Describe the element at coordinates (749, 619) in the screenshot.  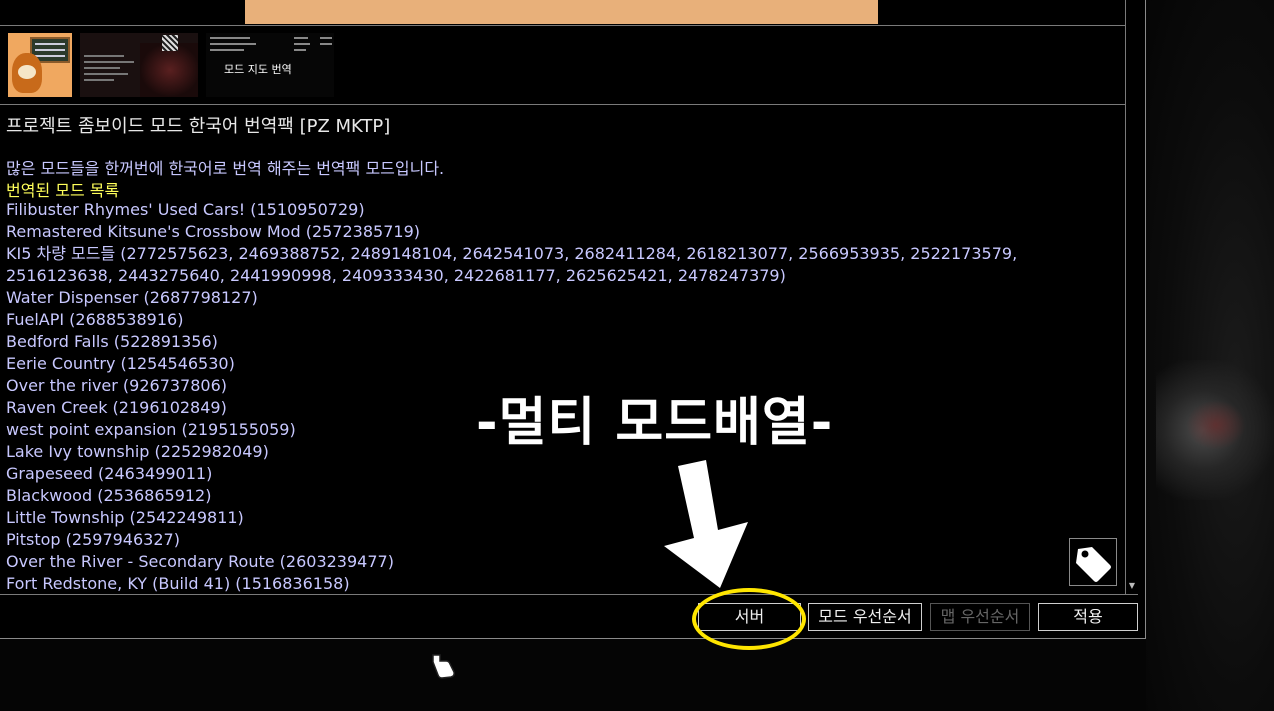
I see `highlight-circle` at that location.